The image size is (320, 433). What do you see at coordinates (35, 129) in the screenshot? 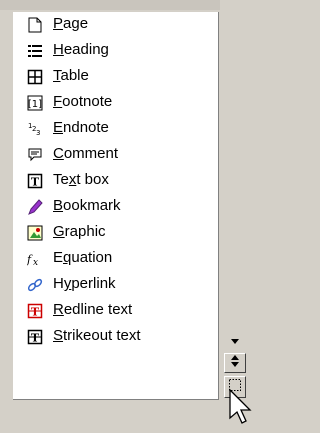
I see `endnote-icon: 123` at bounding box center [35, 129].